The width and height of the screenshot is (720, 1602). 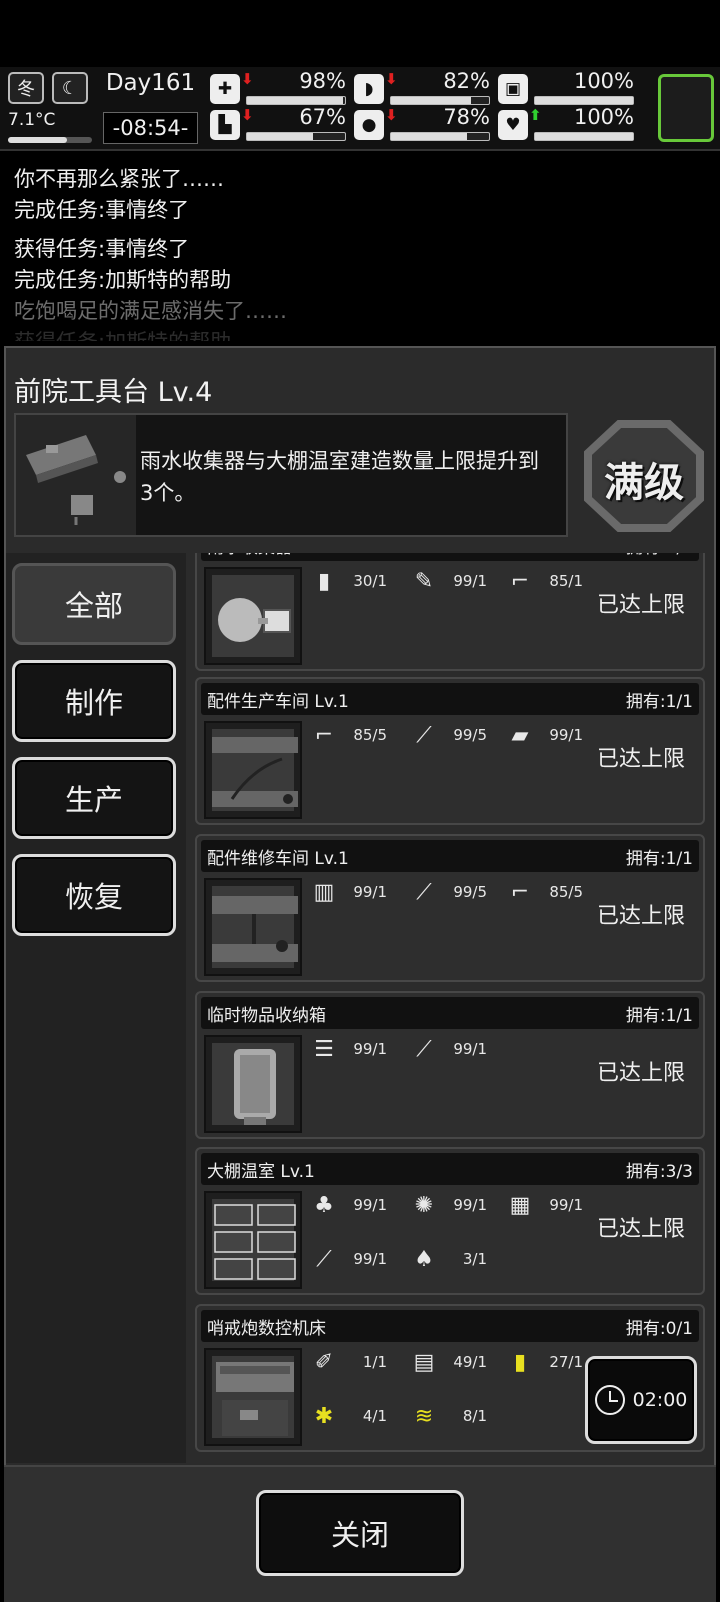 I want to click on clock-icon, so click(x=609, y=1400).